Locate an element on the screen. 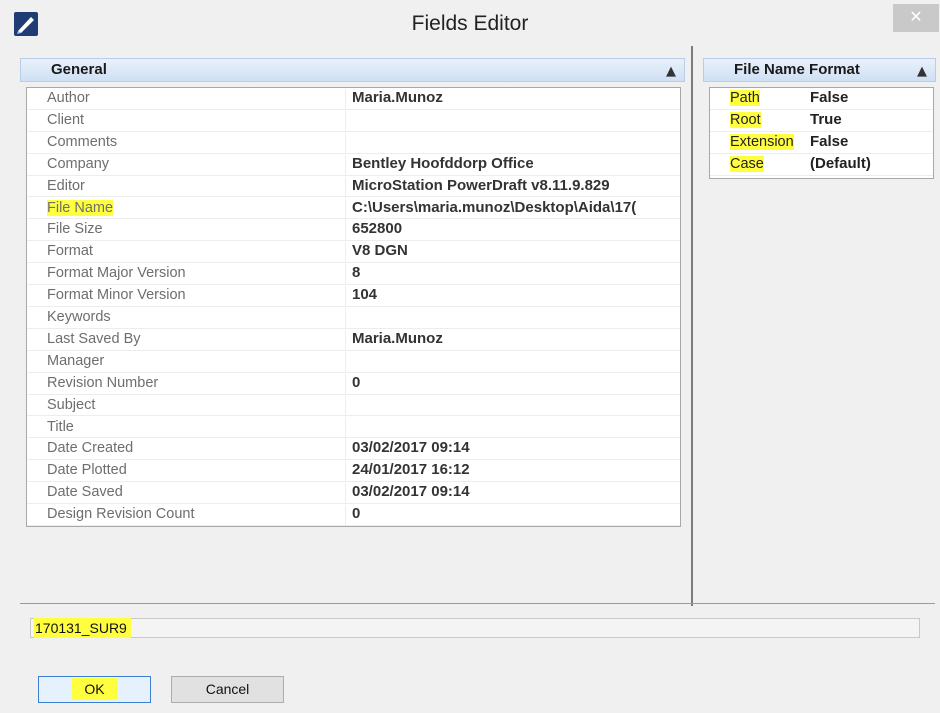 The image size is (940, 713). format-option-name: Case is located at coordinates (747, 164).